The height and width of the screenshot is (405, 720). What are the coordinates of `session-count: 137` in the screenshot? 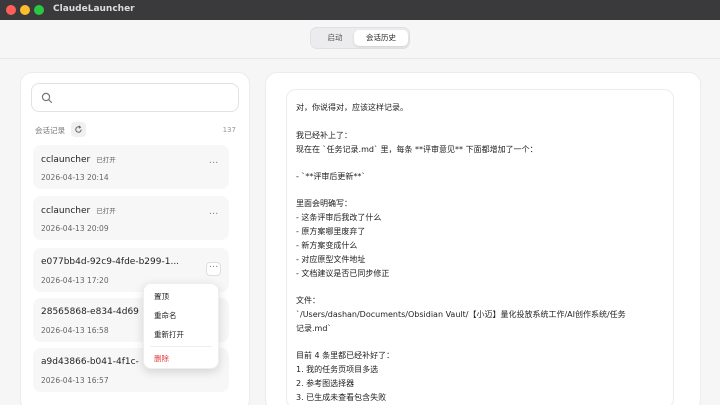 It's located at (229, 130).